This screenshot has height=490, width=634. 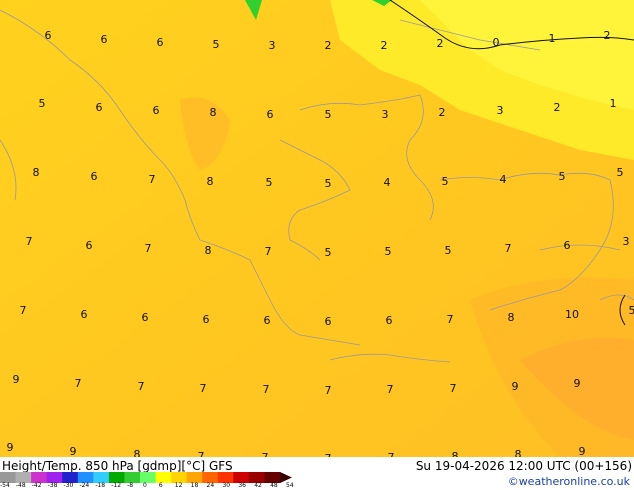 I want to click on value-label: 0, so click(x=496, y=42).